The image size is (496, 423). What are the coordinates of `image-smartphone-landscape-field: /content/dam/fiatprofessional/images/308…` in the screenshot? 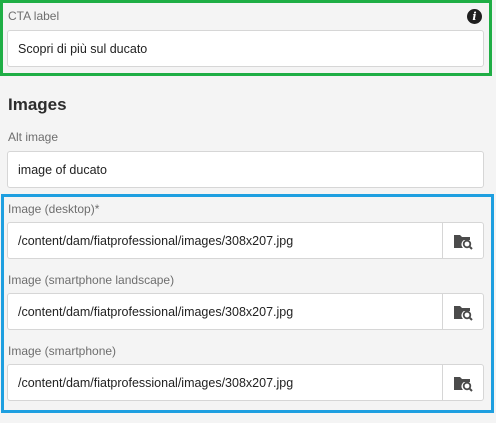 It's located at (245, 311).